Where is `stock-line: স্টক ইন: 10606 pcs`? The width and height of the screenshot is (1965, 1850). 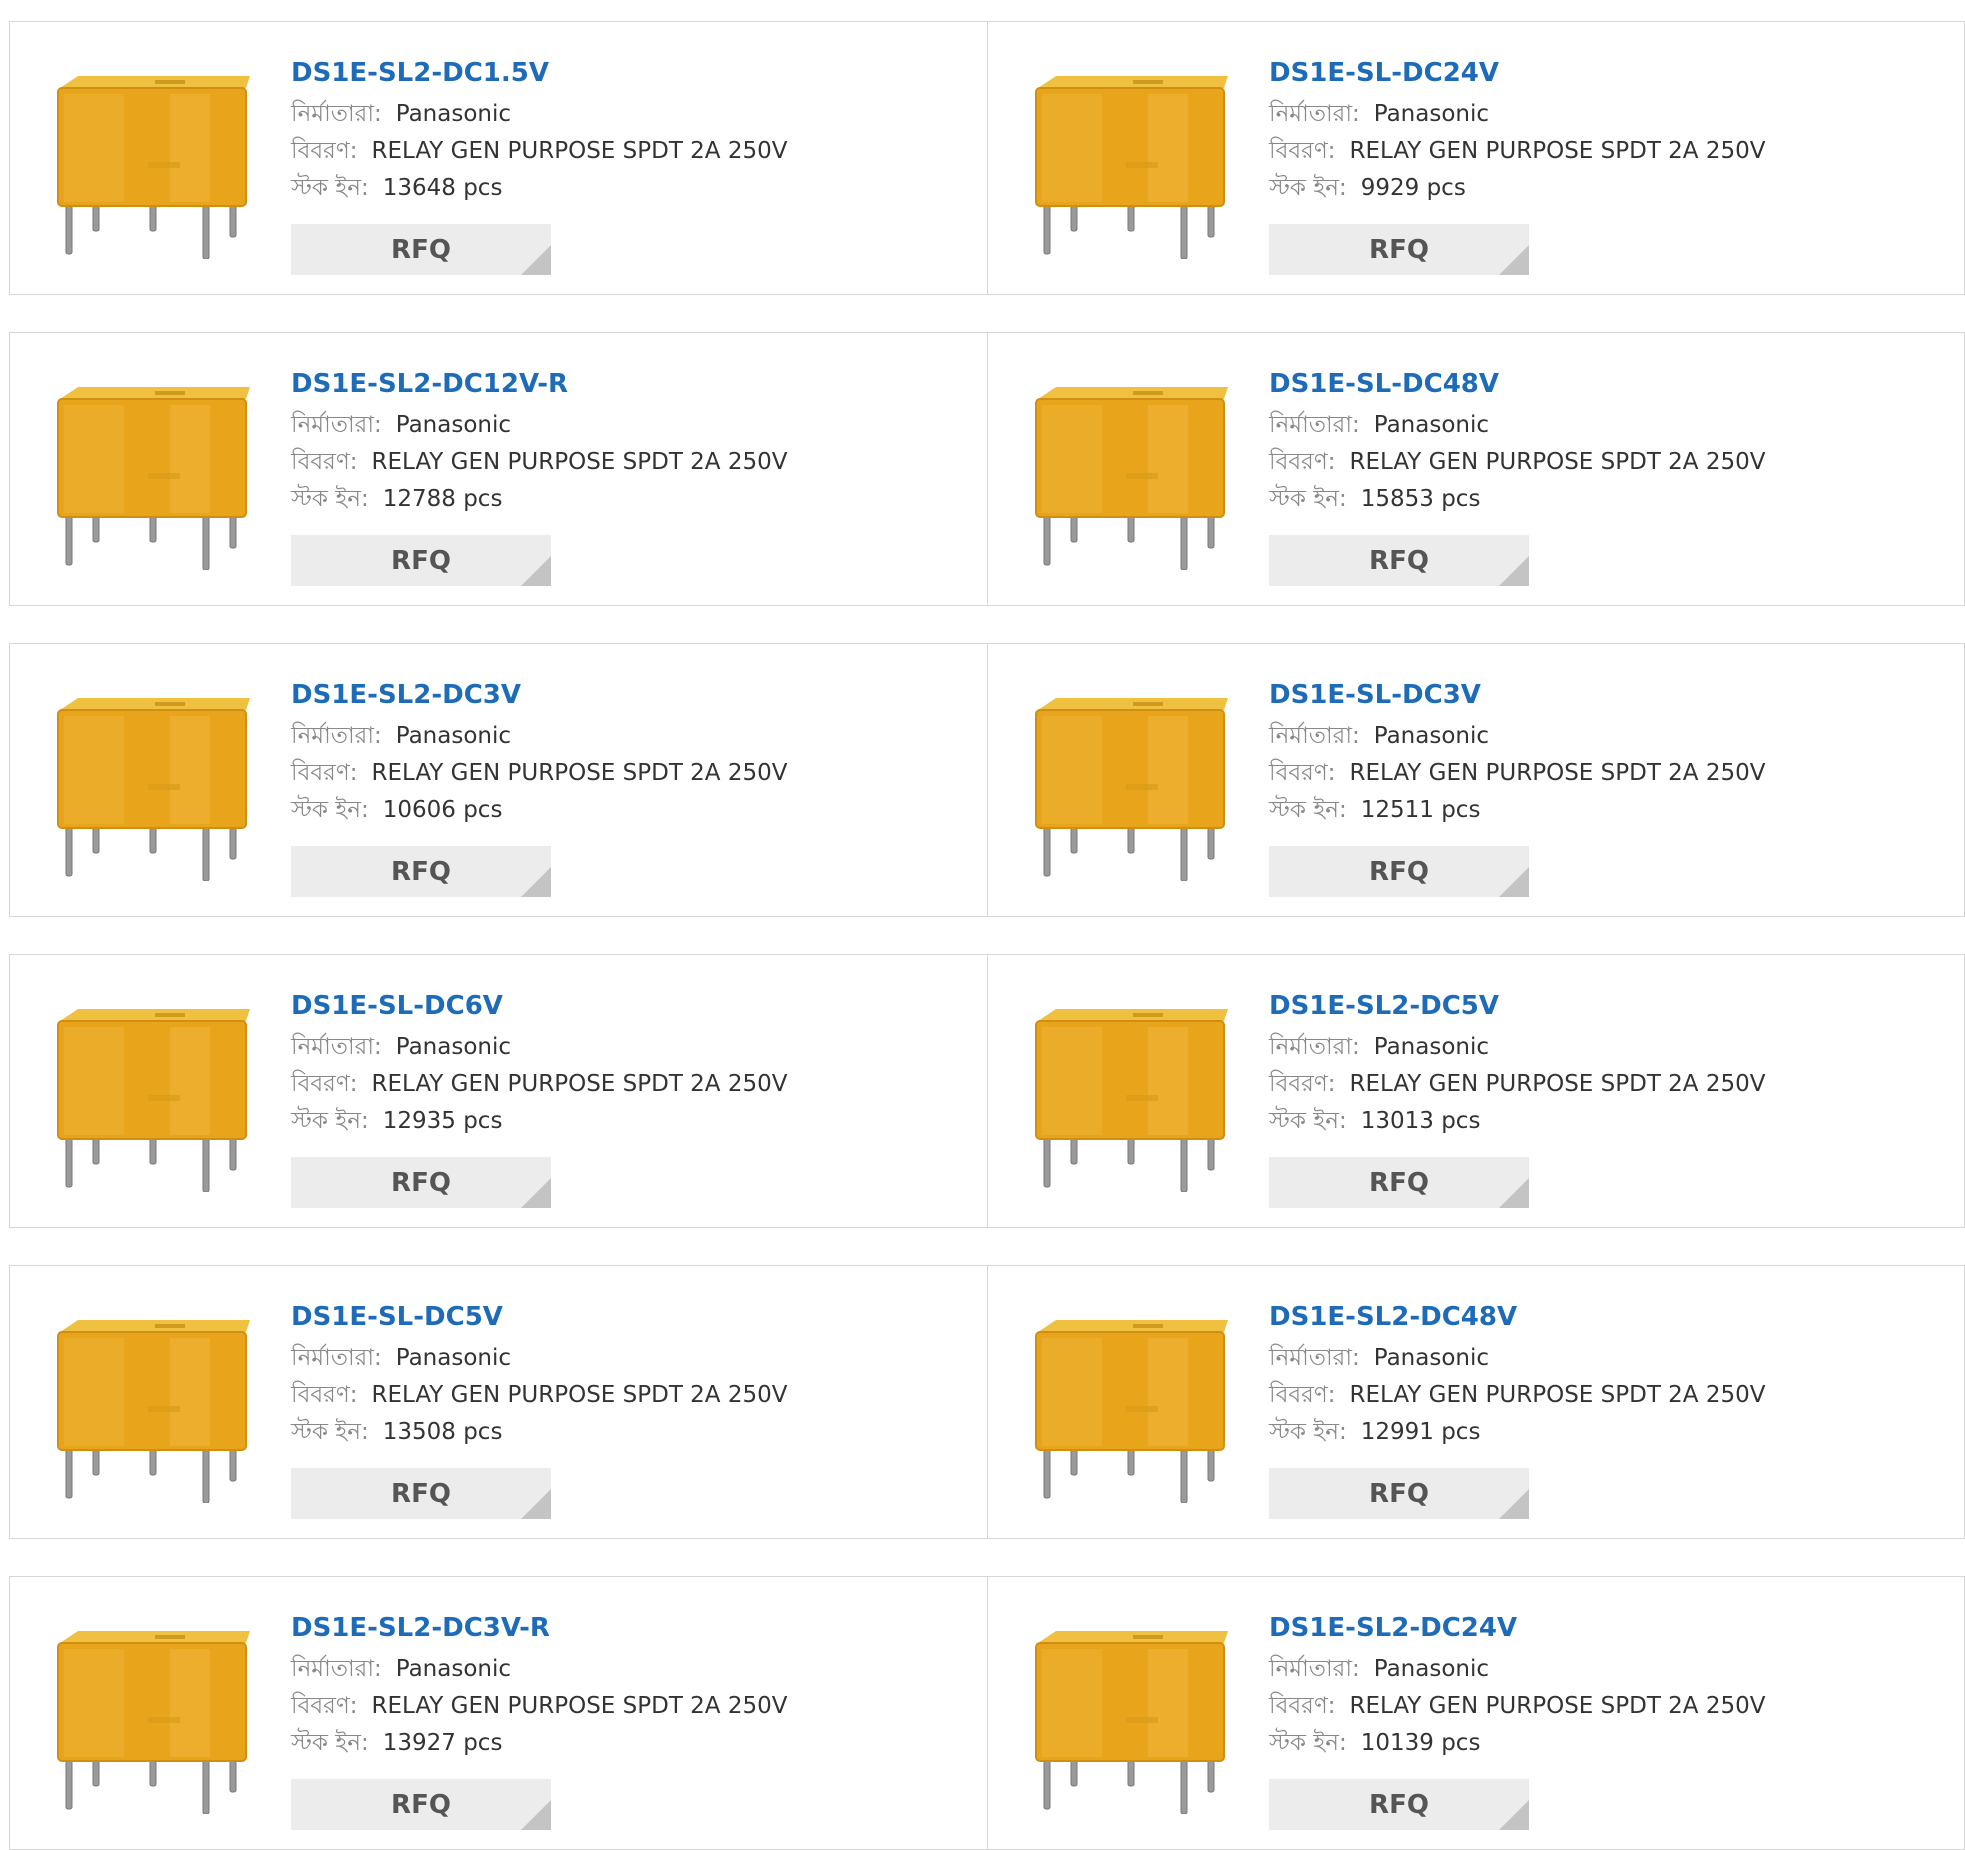 stock-line: স্টক ইন: 10606 pcs is located at coordinates (539, 810).